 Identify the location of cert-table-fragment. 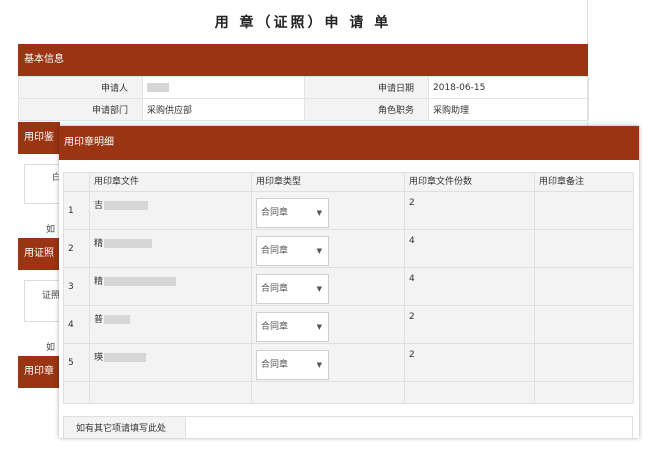
(42, 301).